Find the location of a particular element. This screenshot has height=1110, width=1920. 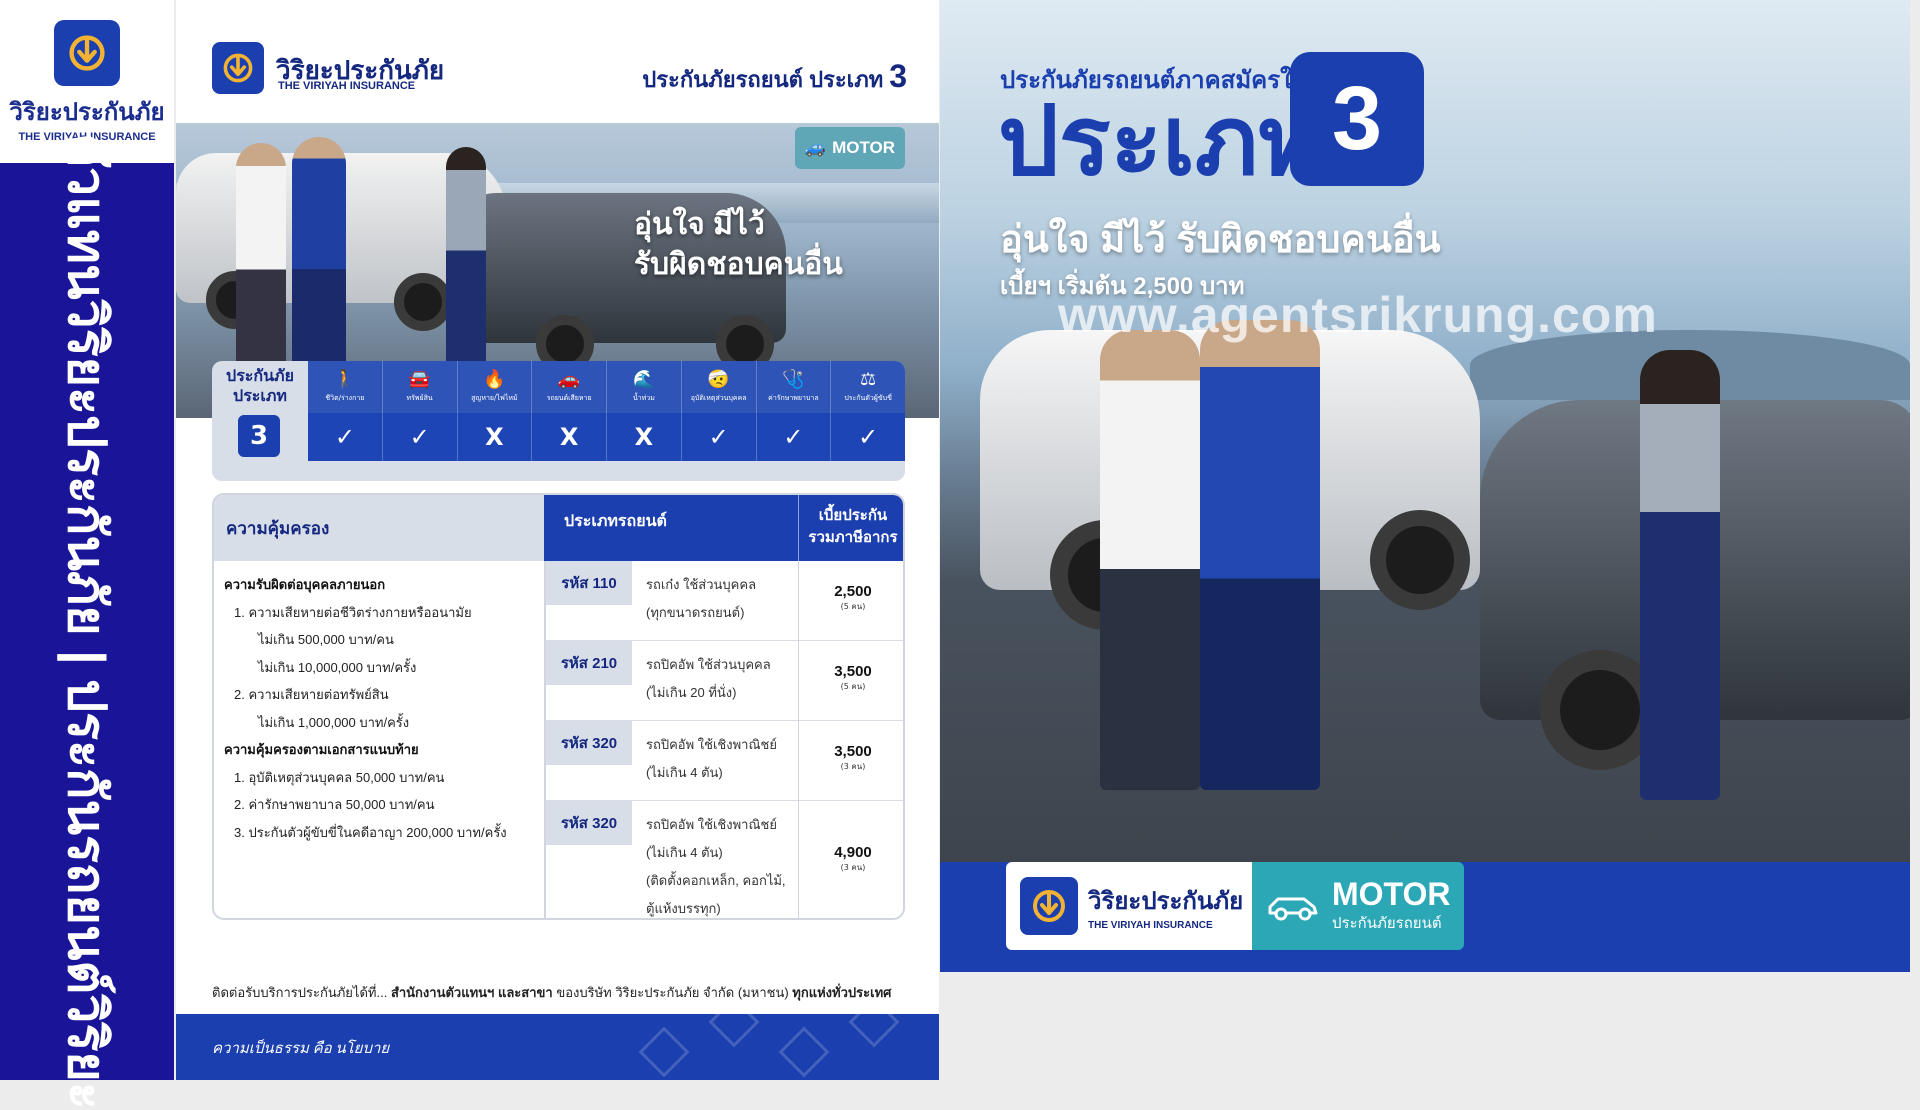

car-icon is located at coordinates (1293, 909).